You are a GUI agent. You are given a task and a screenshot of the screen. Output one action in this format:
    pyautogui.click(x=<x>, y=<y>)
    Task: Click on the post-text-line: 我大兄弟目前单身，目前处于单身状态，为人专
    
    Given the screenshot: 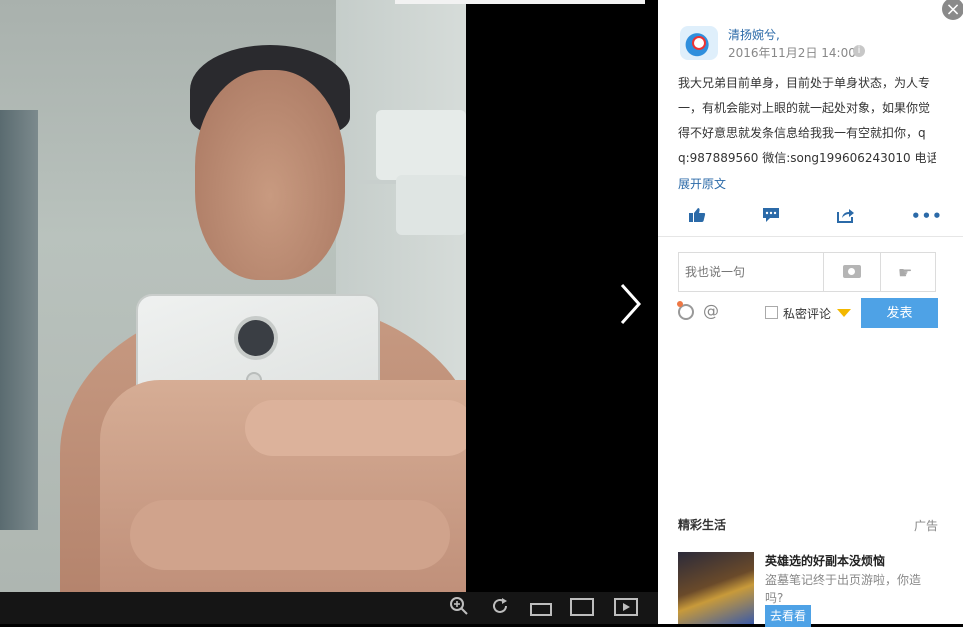 What is the action you would take?
    pyautogui.click(x=804, y=83)
    